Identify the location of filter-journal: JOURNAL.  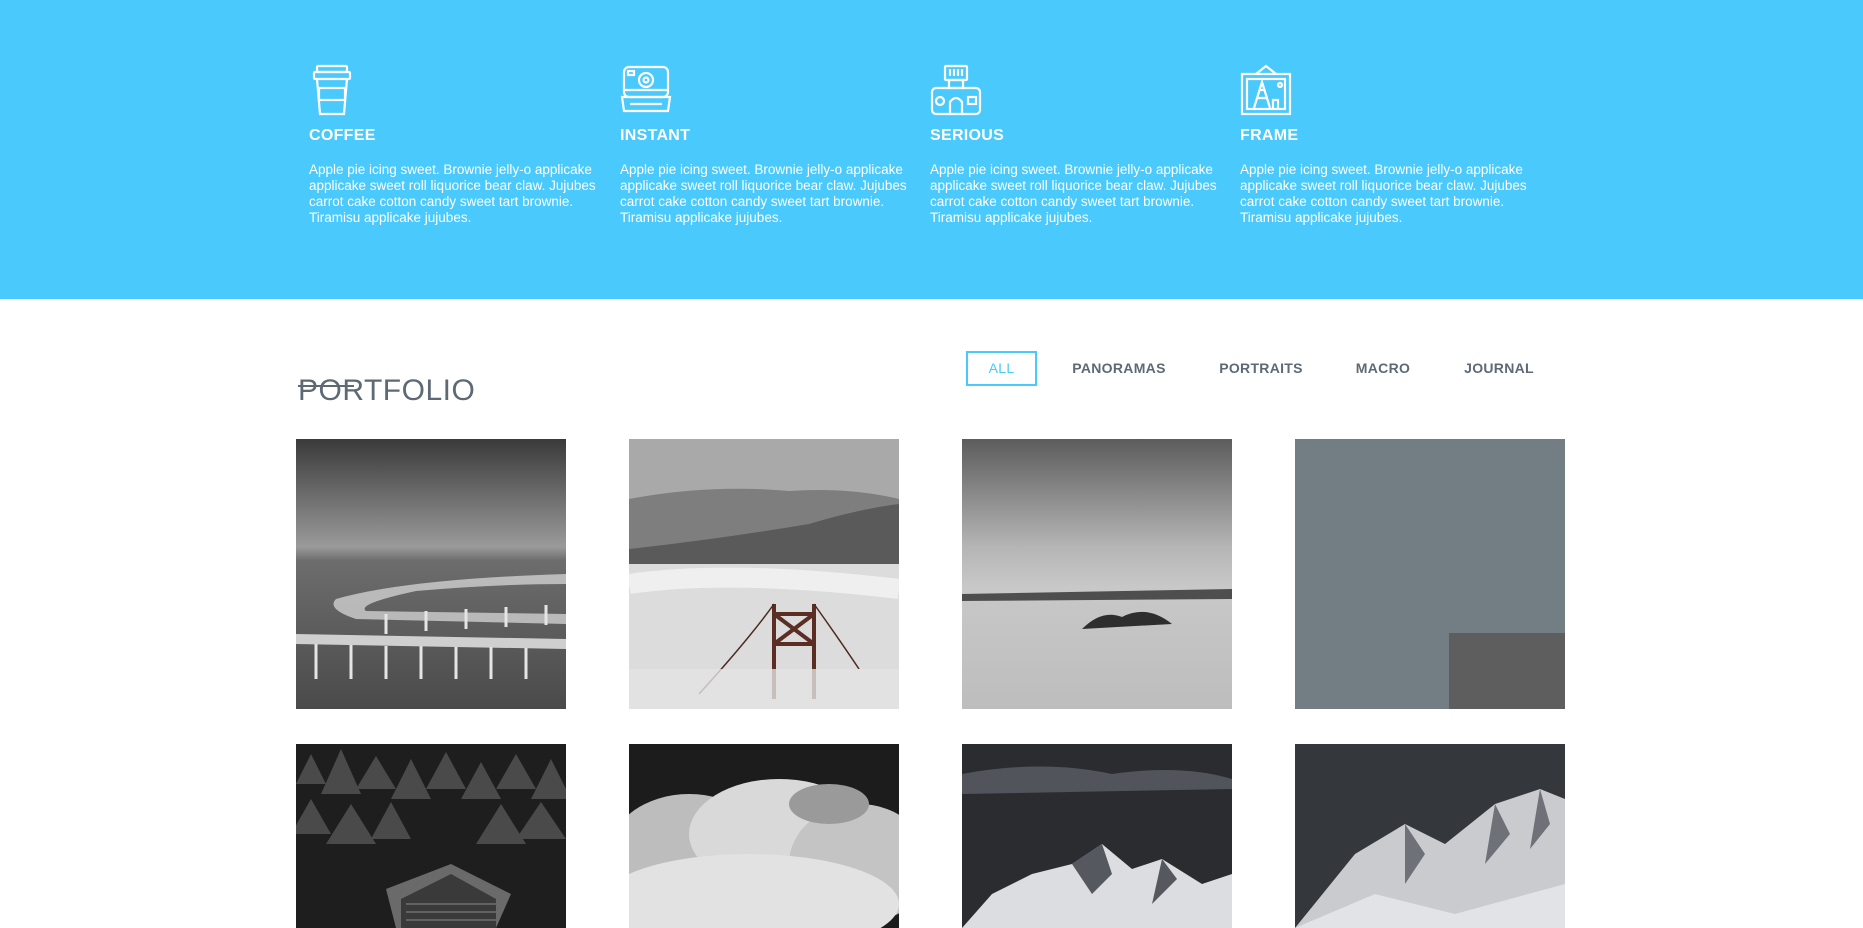
(1499, 368).